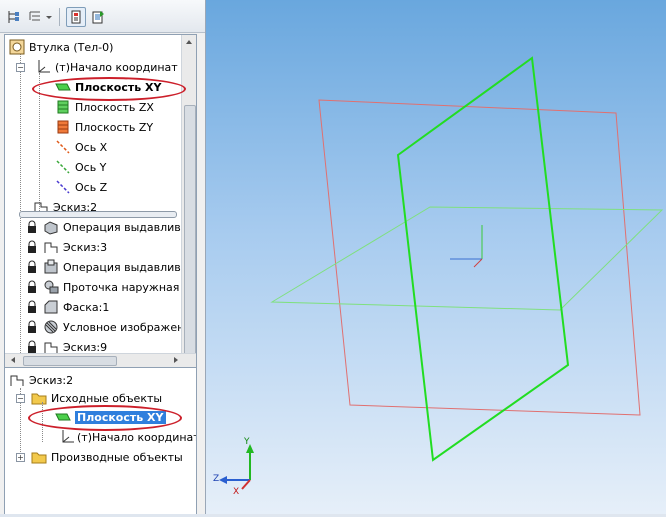 The image size is (666, 517). Describe the element at coordinates (247, 442) in the screenshot. I see `triad-y-label: Y` at that location.